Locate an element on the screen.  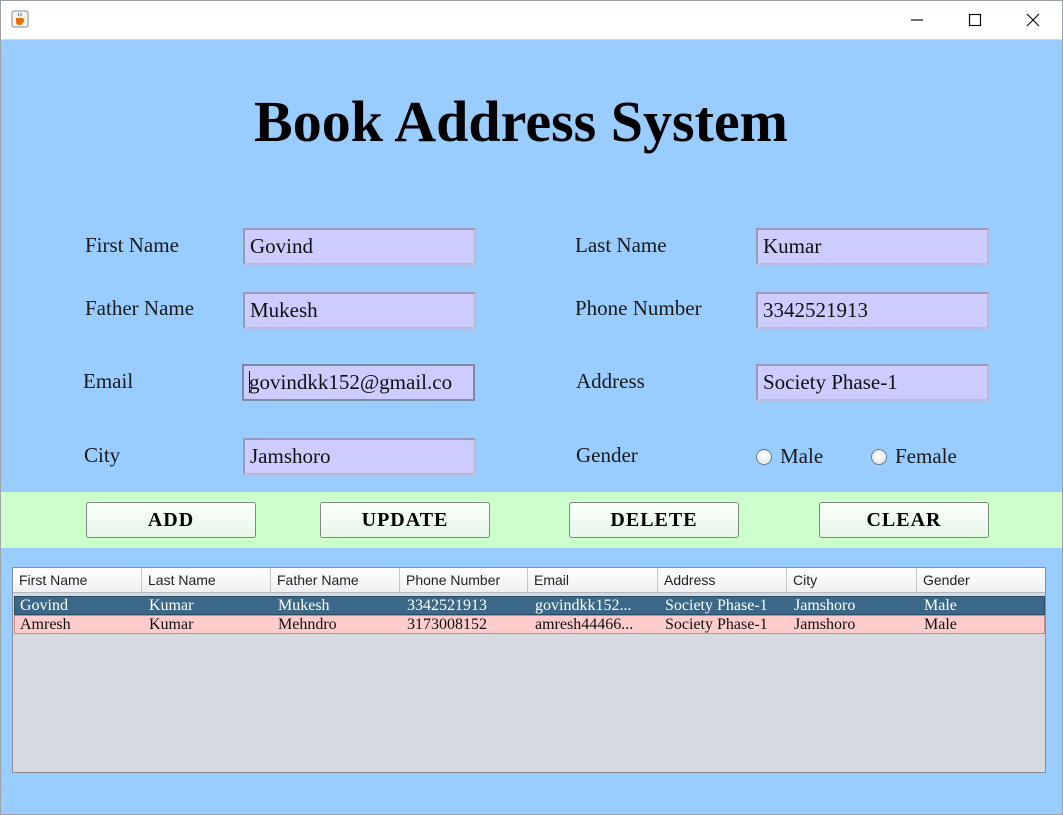
title-bar is located at coordinates (531, 20).